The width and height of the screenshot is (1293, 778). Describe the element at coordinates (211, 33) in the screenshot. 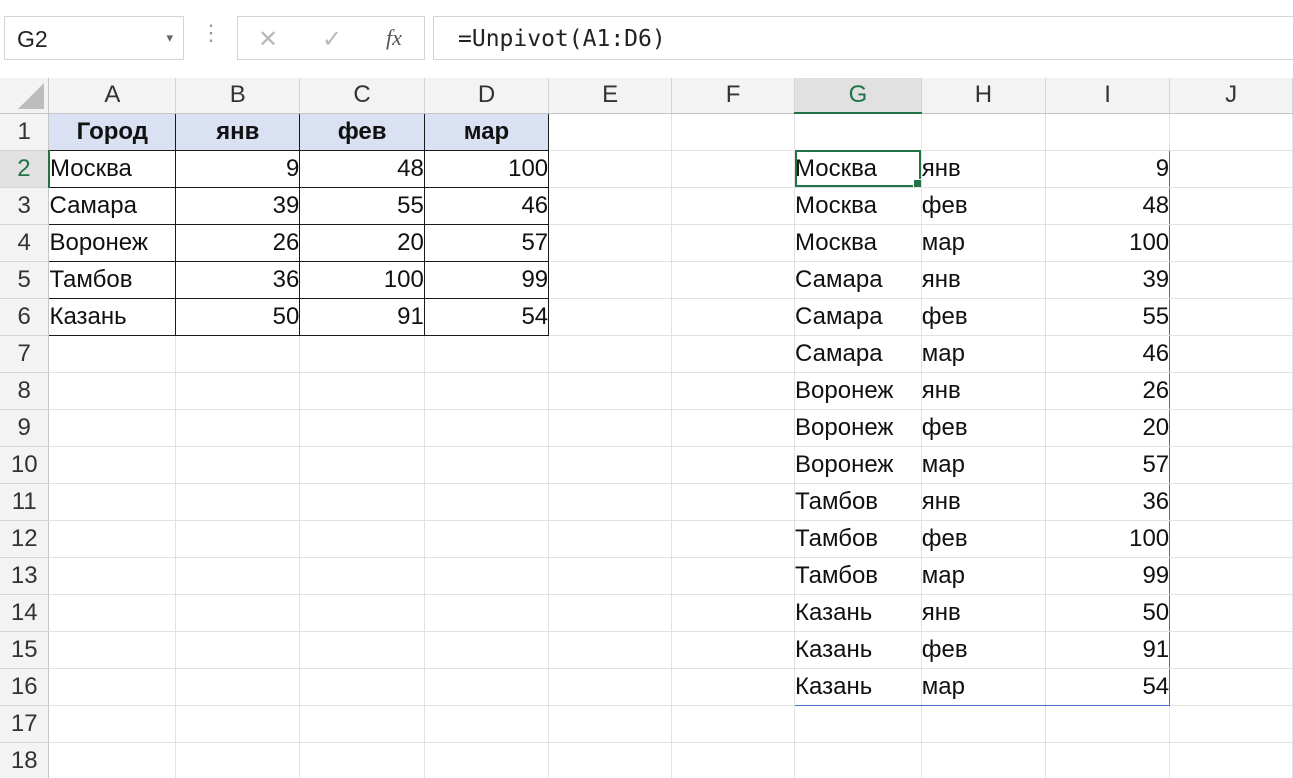

I see `formula-bar-resize-handle: ⋮` at that location.